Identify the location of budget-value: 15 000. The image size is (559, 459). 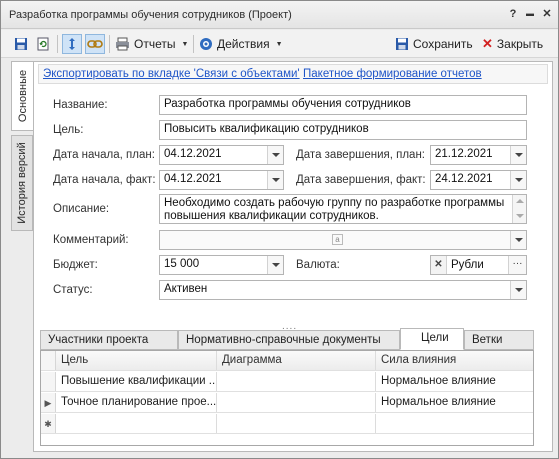
(182, 264).